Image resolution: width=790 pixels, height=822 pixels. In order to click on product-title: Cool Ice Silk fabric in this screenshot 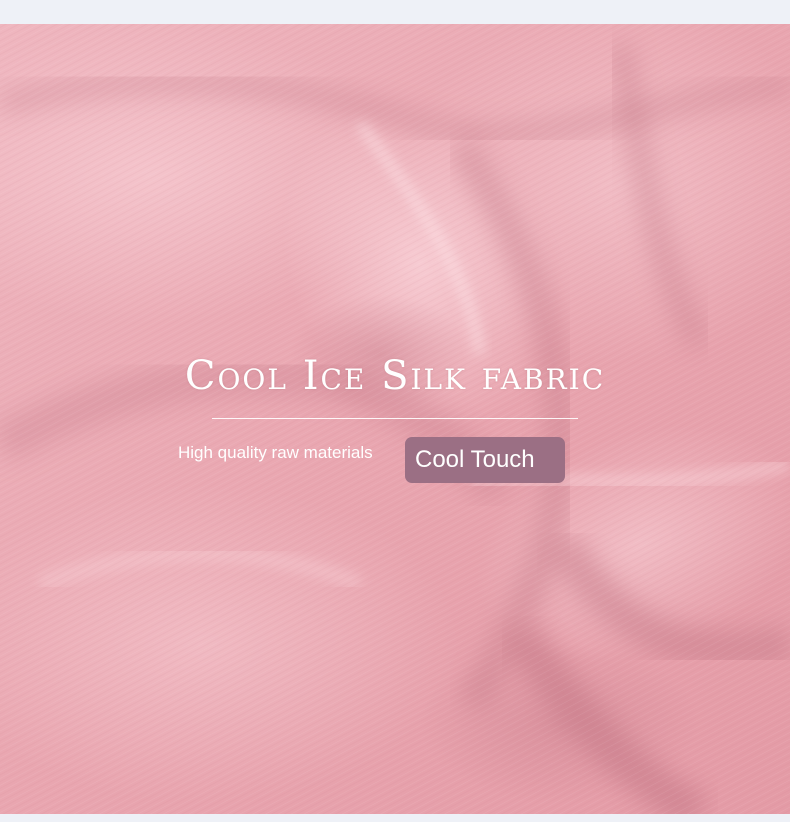, I will do `click(395, 376)`.